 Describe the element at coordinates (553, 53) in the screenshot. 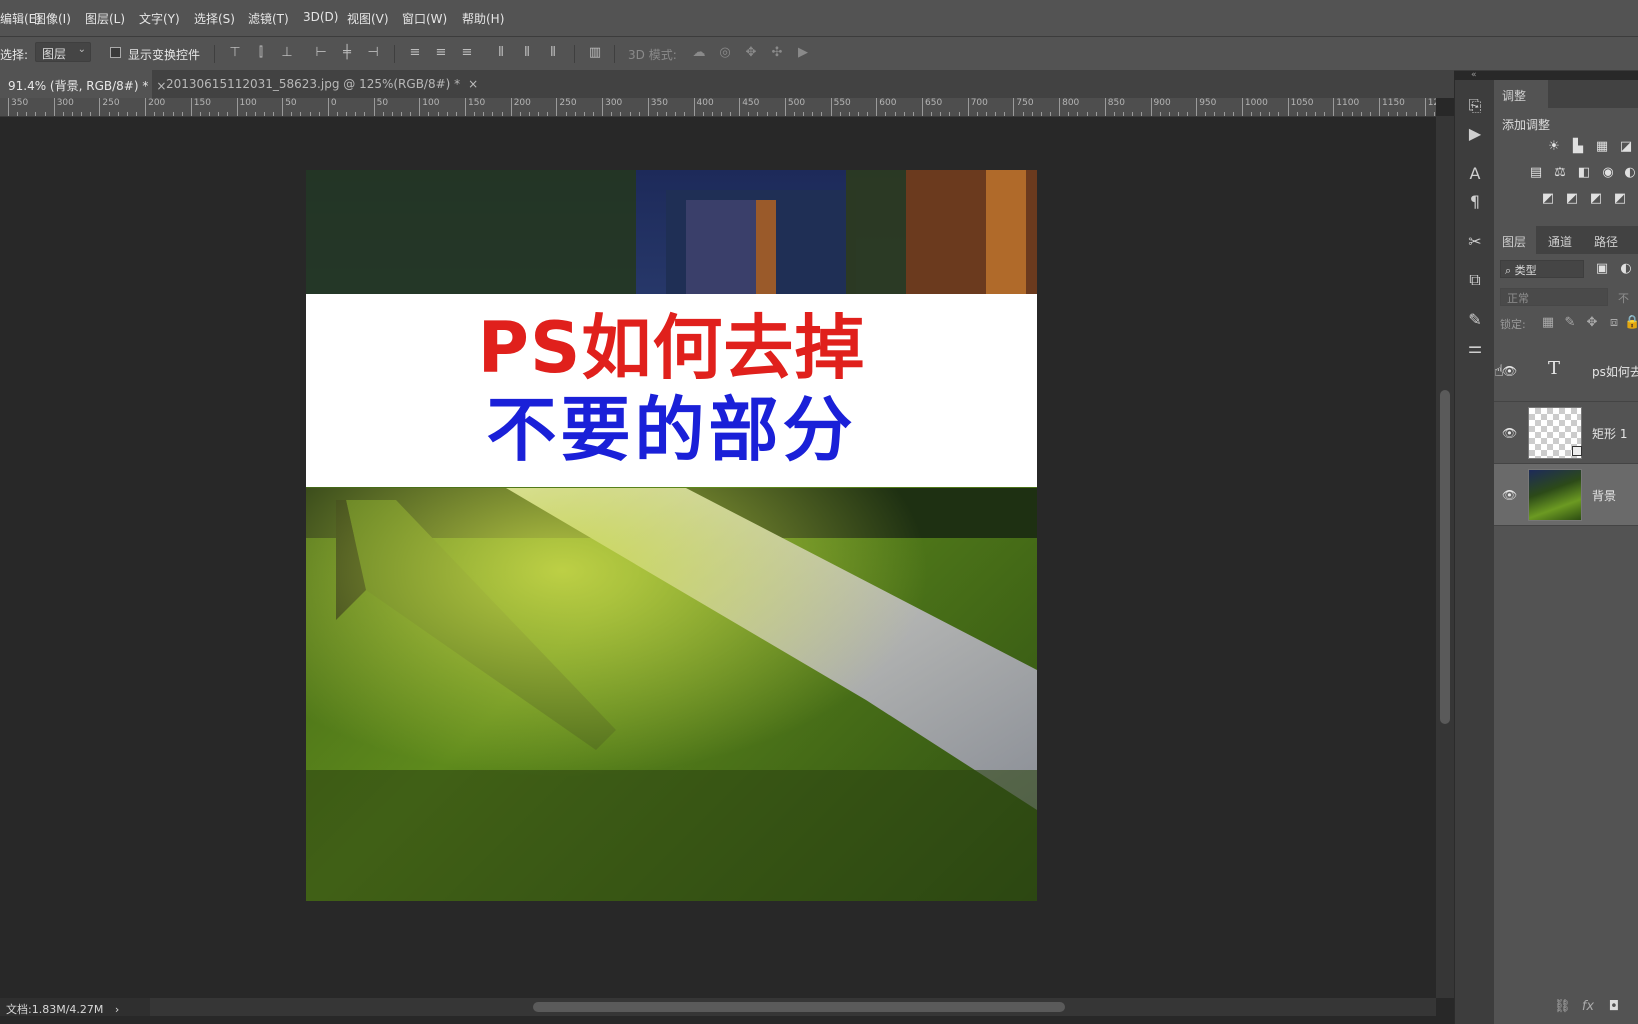

I see `distribute-right-icon: ⦀` at that location.